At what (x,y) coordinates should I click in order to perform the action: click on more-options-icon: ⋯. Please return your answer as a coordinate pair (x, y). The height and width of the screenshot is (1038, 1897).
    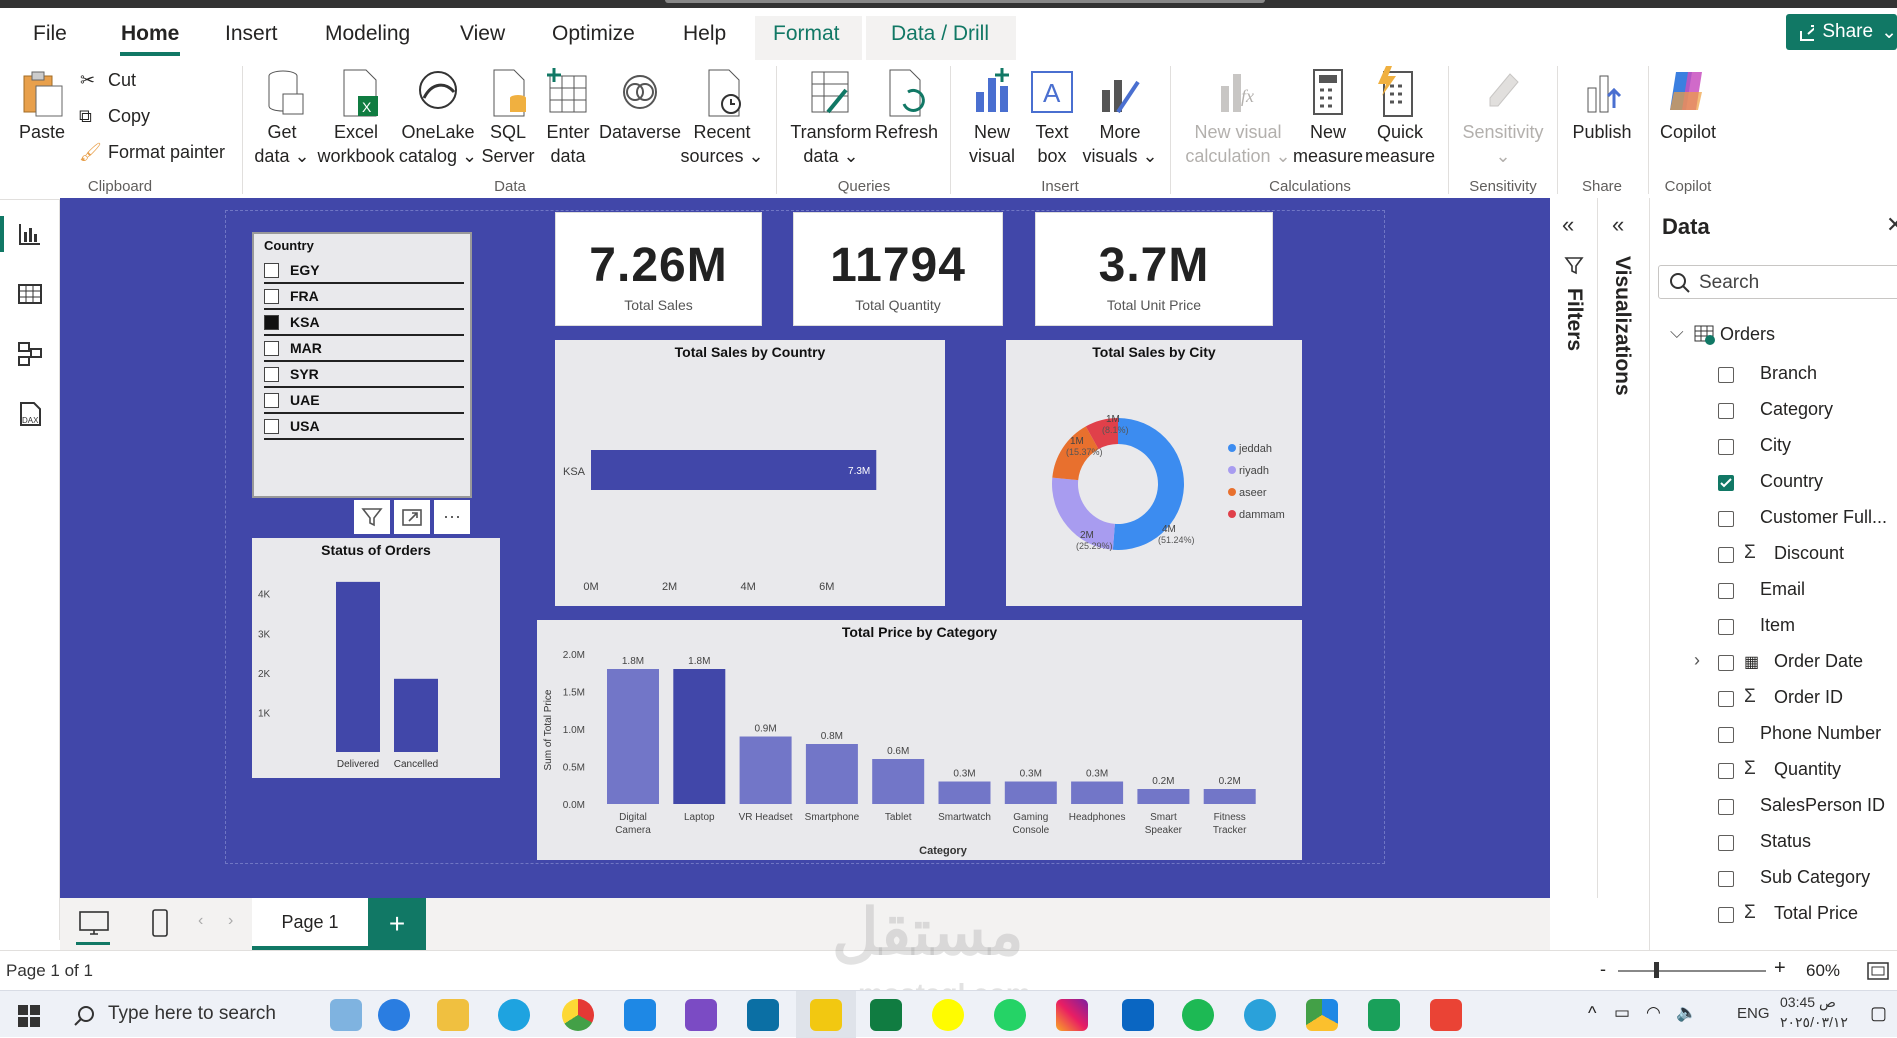
    Looking at the image, I should click on (452, 517).